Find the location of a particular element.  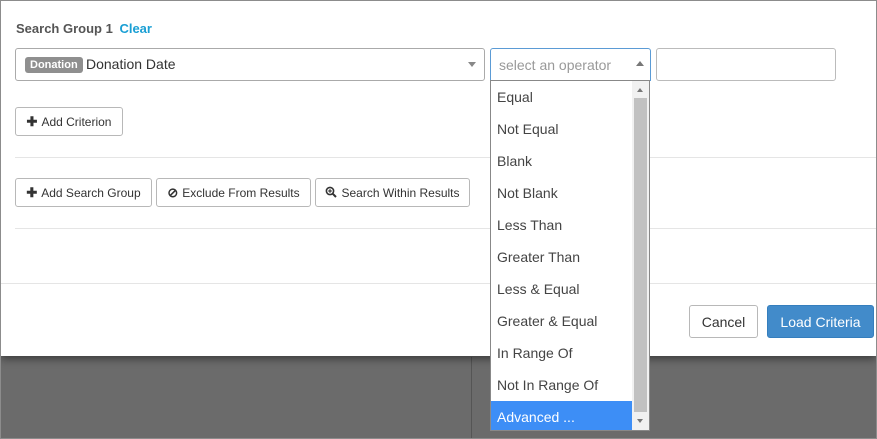

scroll-up-arrow-icon is located at coordinates (640, 89).